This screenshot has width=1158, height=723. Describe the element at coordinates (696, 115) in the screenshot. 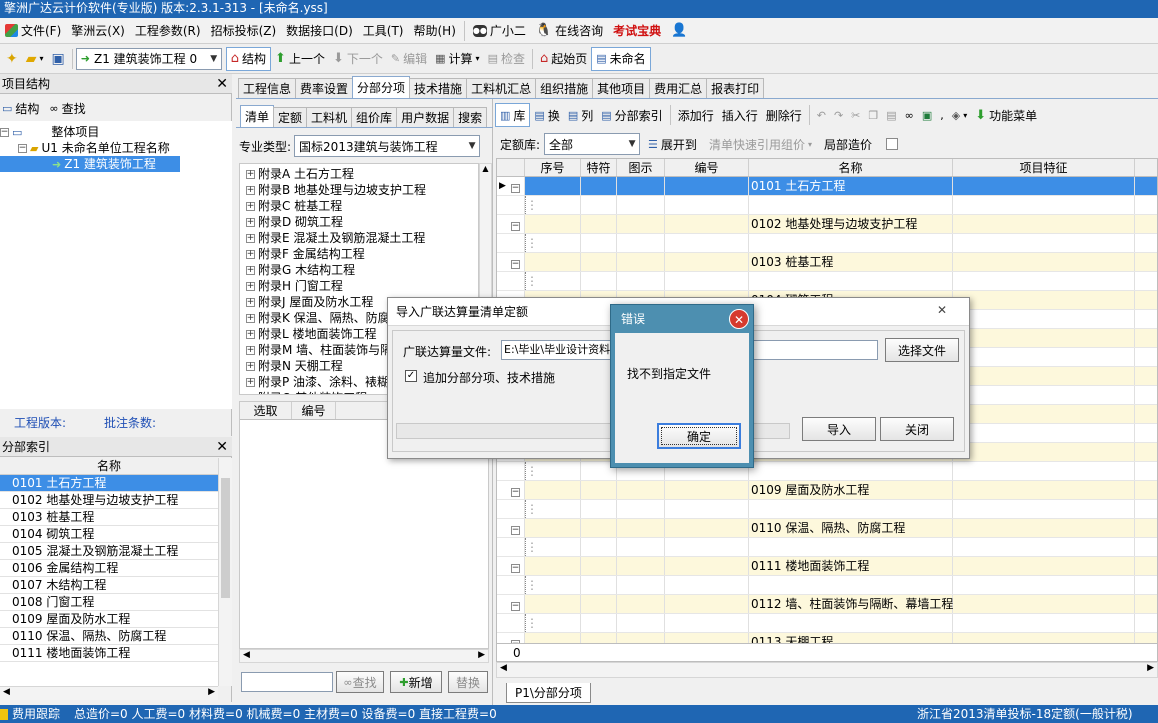

I see `add-row-button: 添加行` at that location.